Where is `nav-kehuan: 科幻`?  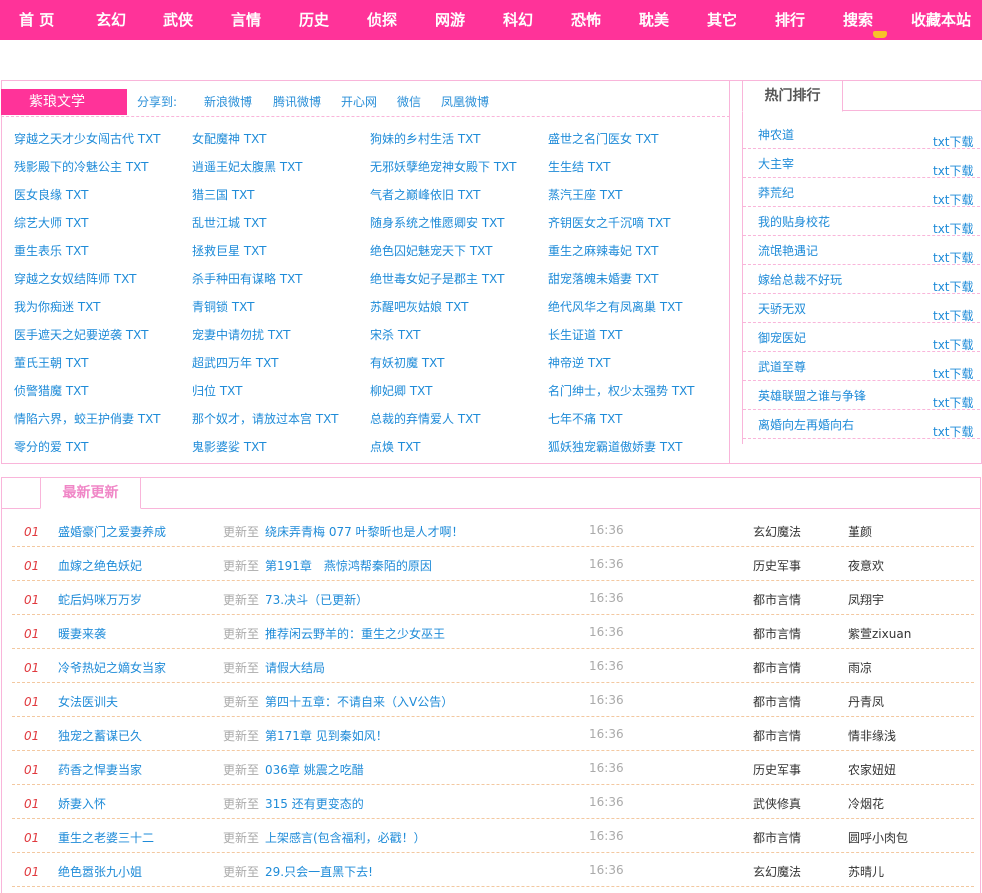
nav-kehuan: 科幻 is located at coordinates (518, 20).